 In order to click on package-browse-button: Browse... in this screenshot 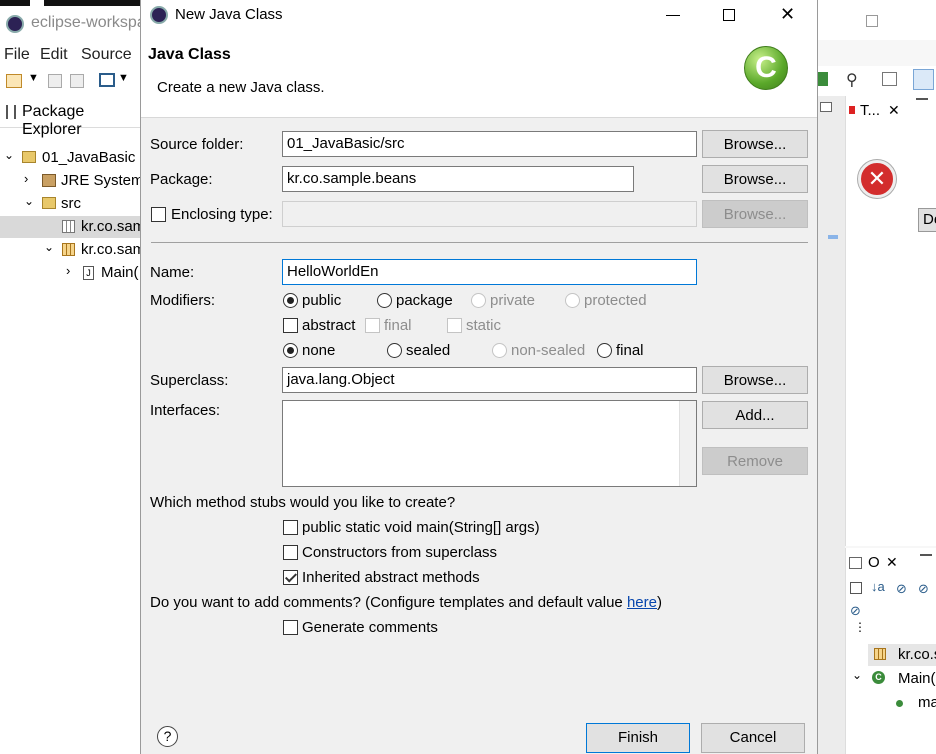, I will do `click(755, 179)`.